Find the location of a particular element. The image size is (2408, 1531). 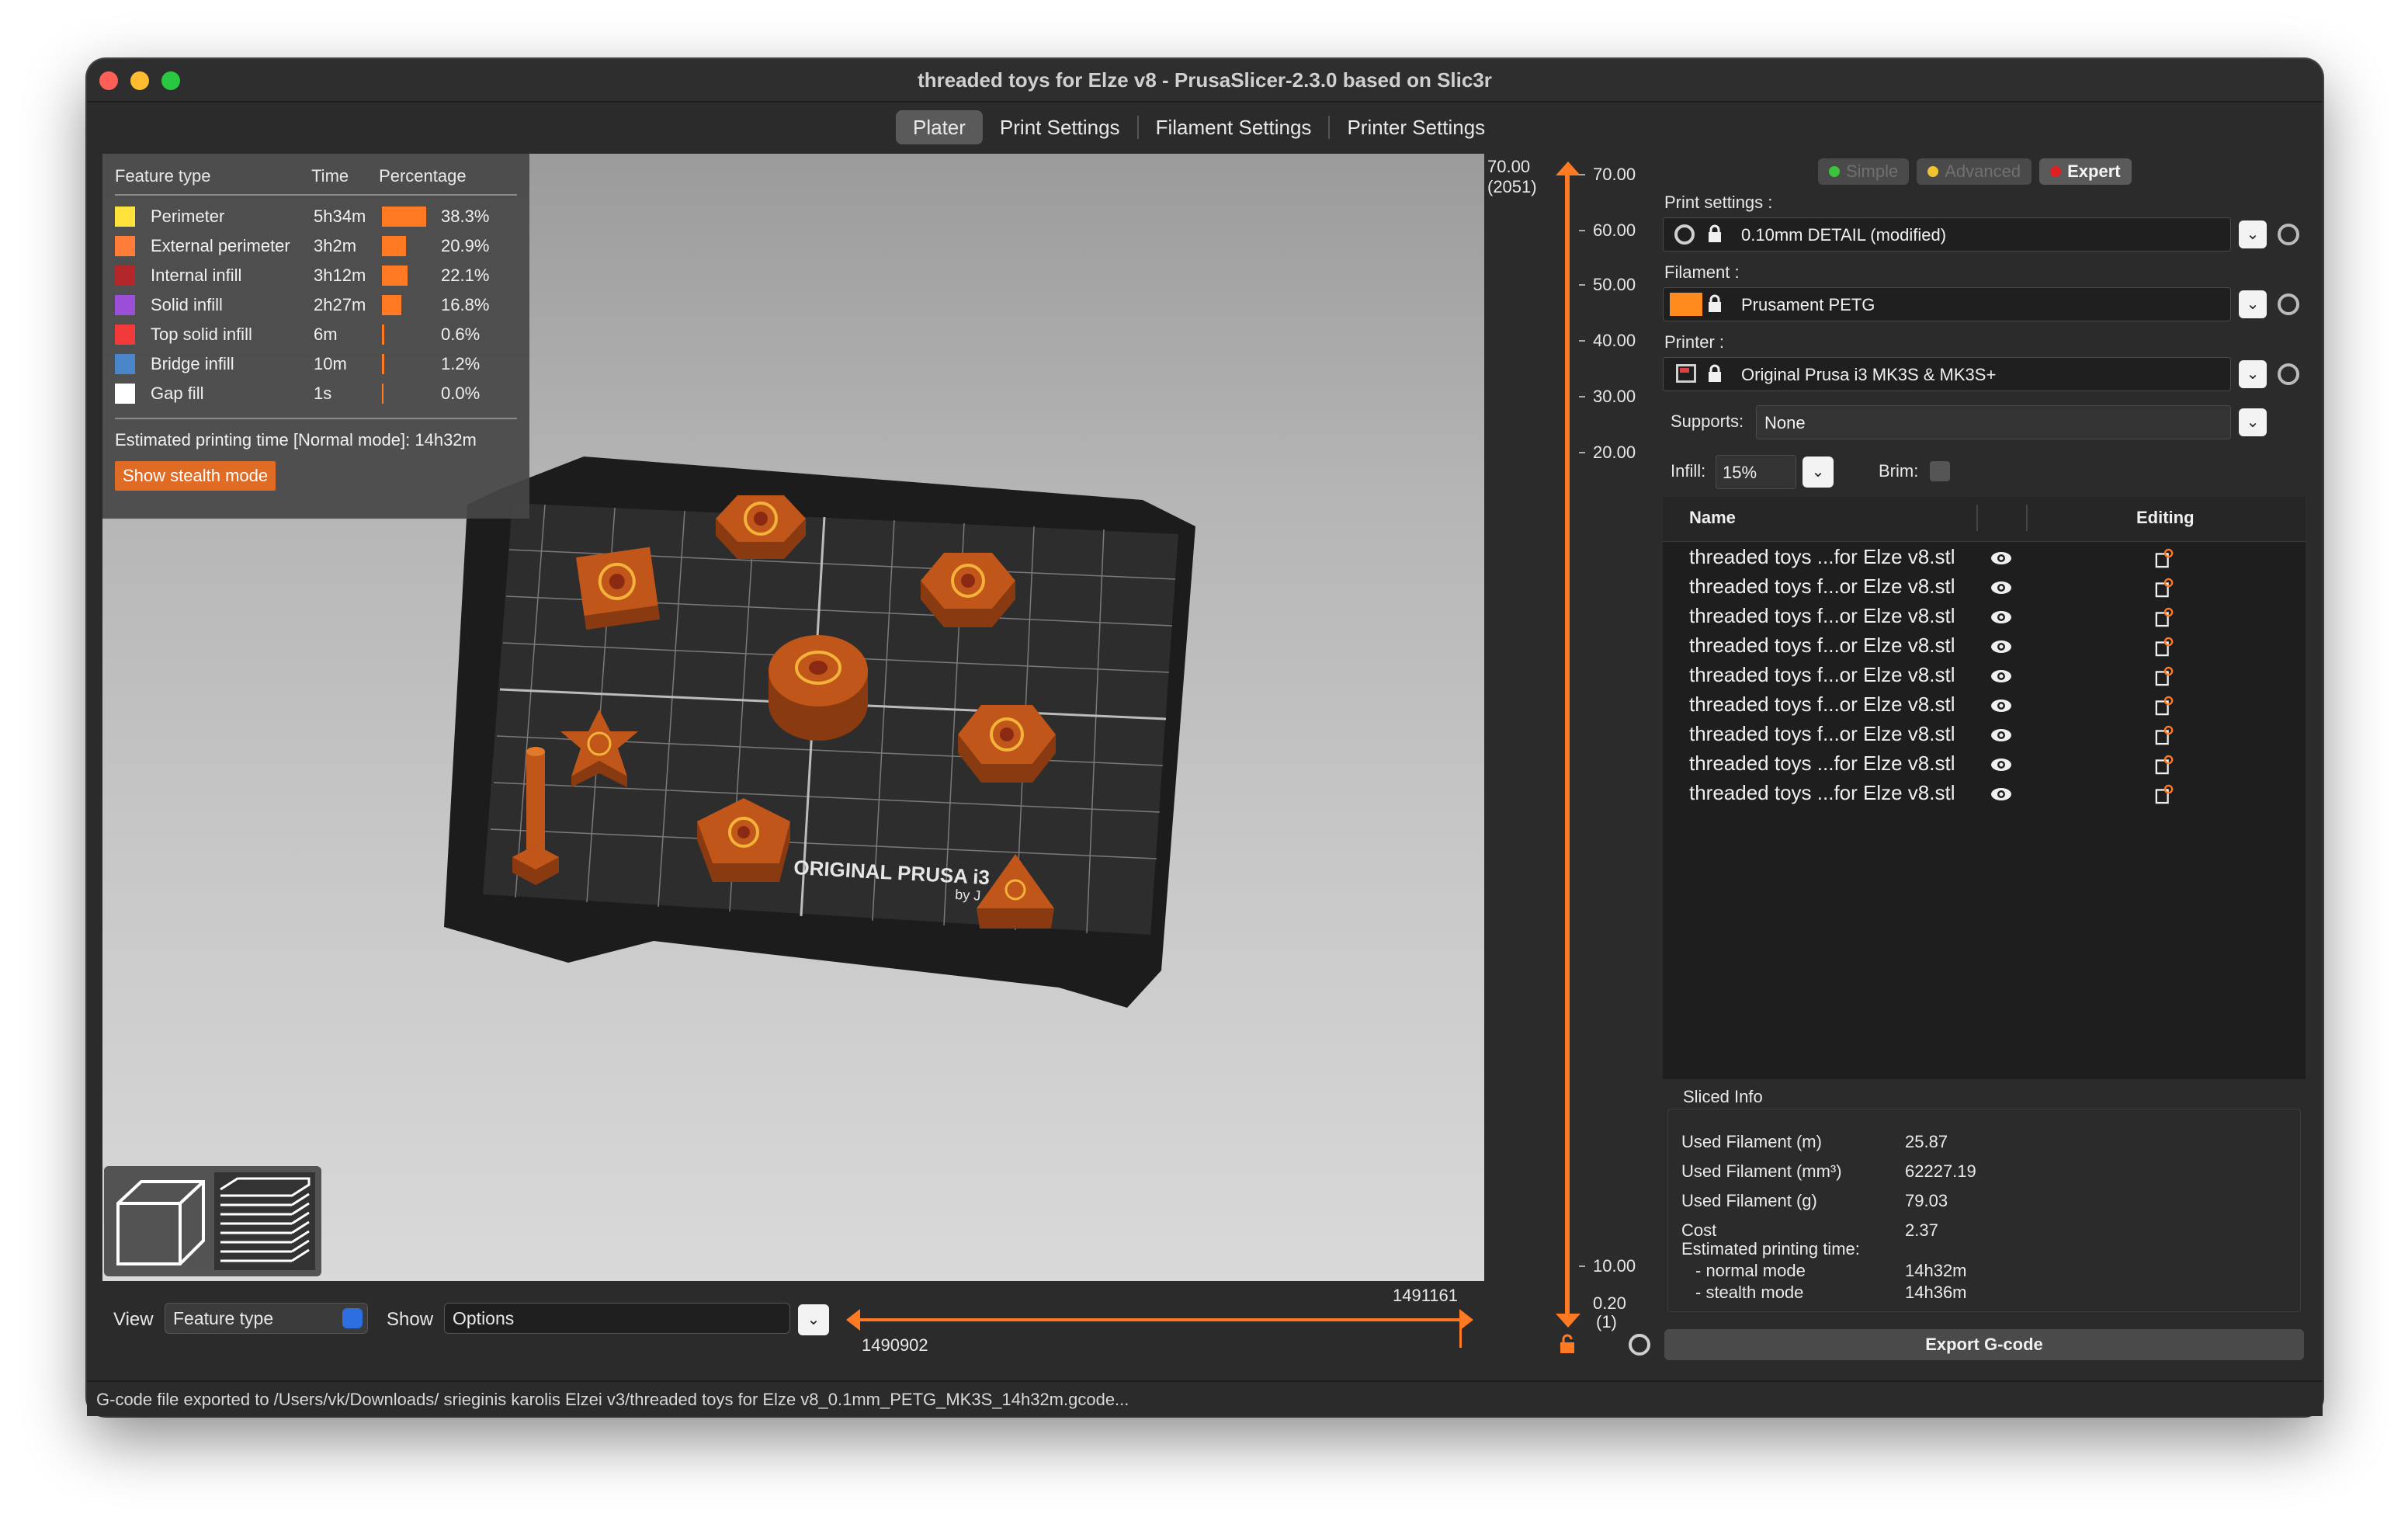

printer-dropdown-button: ⌄ is located at coordinates (2253, 374).